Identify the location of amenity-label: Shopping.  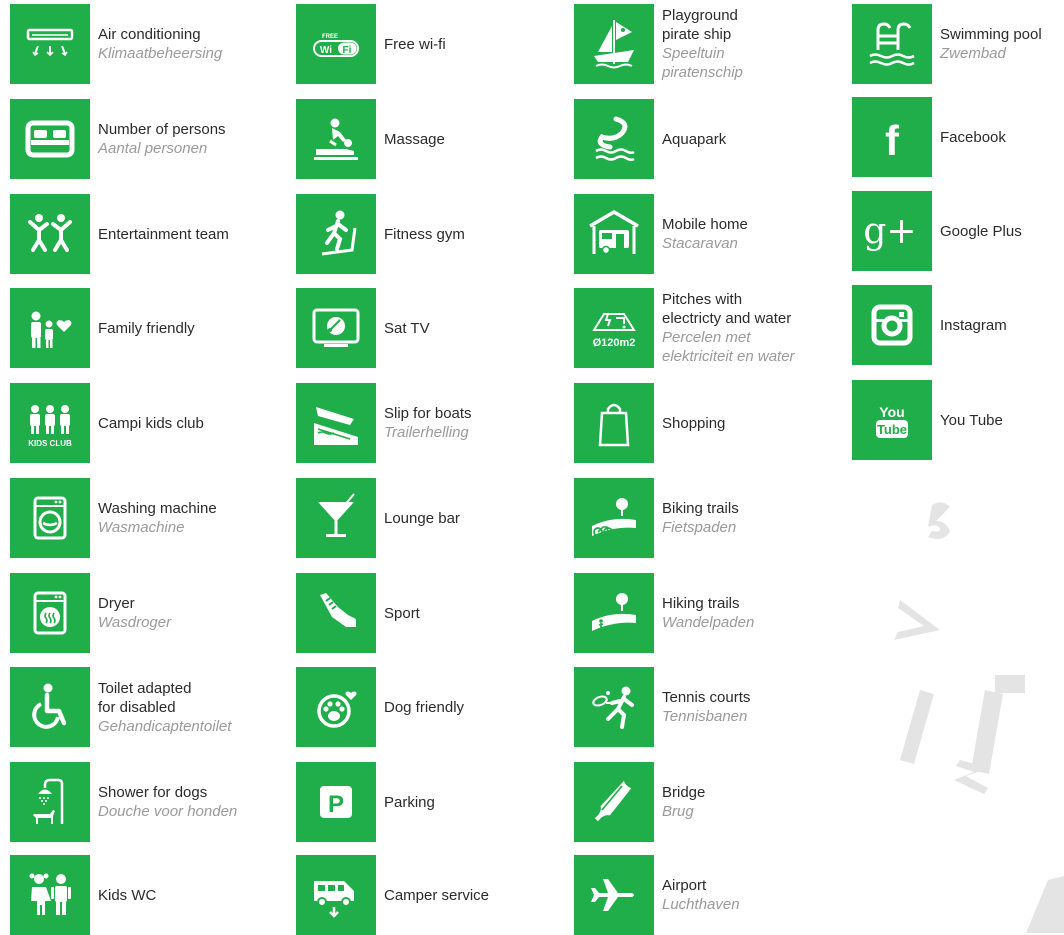
(694, 423).